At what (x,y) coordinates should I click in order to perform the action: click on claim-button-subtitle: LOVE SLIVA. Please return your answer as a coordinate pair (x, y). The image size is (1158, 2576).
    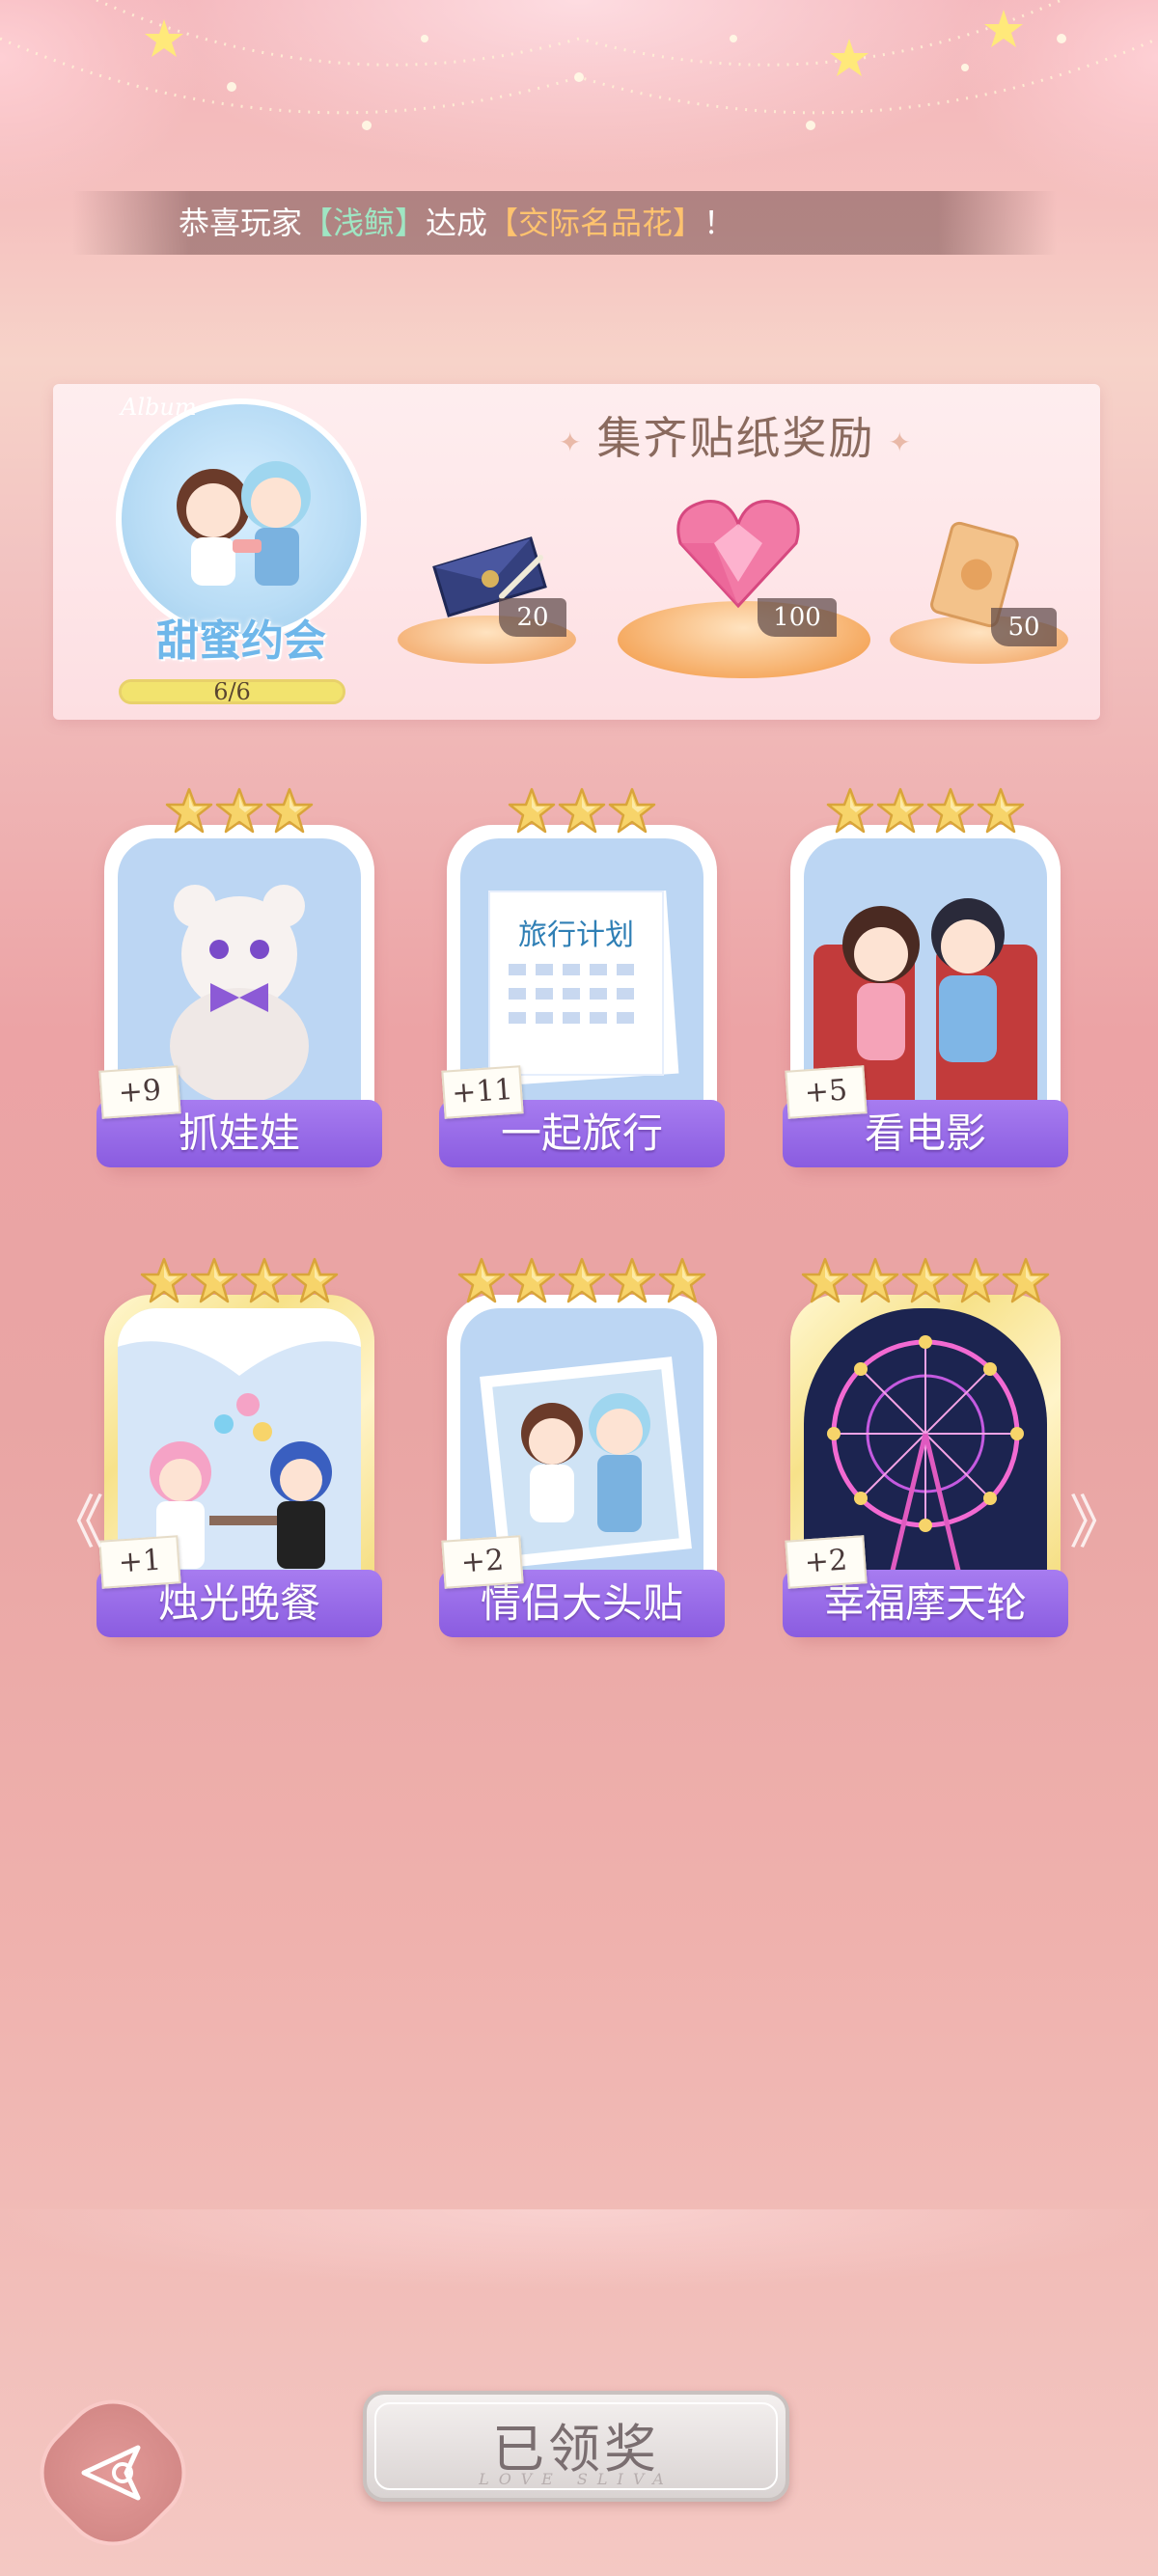
    Looking at the image, I should click on (576, 2479).